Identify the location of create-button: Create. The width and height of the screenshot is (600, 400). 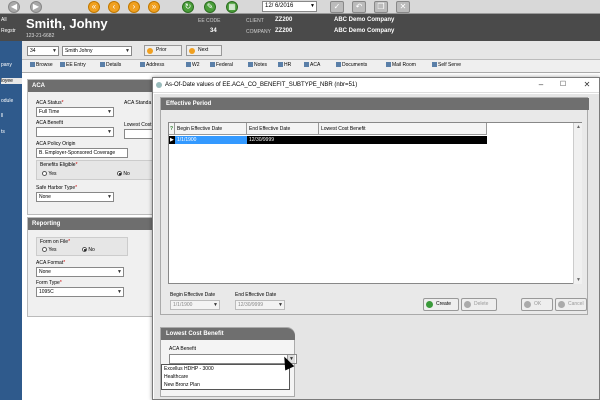
(441, 304).